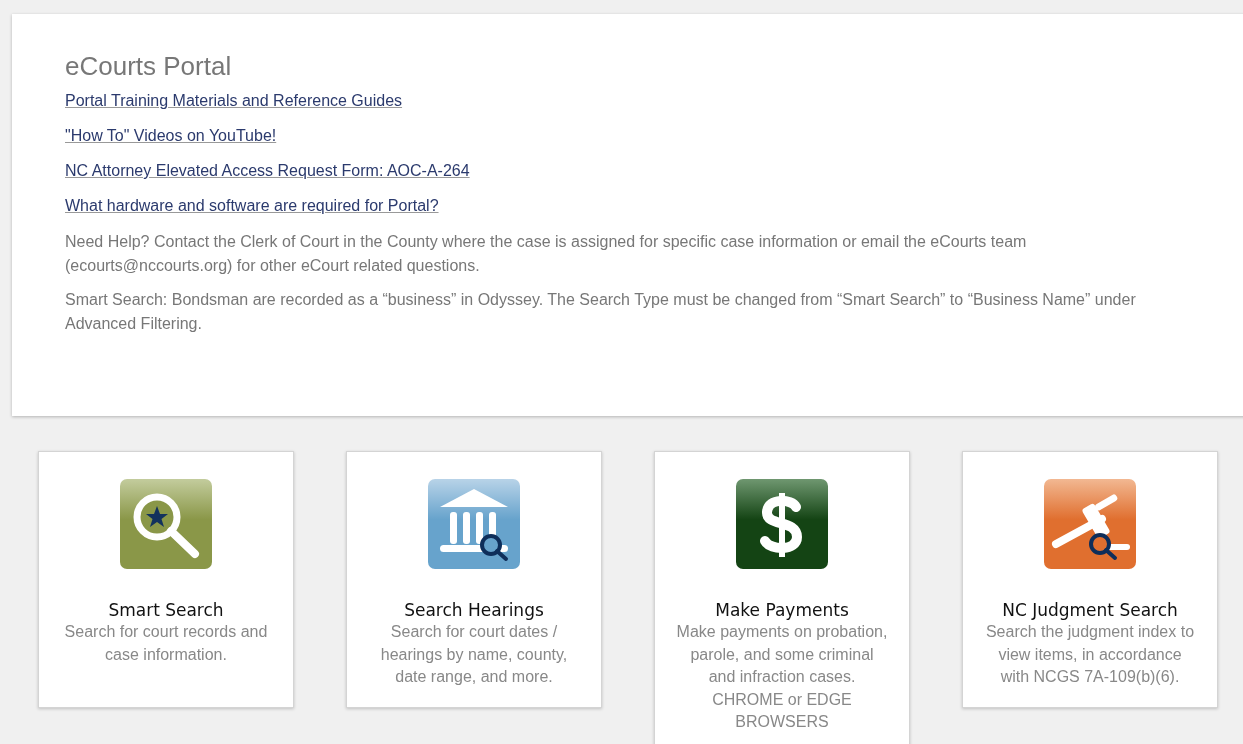  I want to click on card-title: Search Hearings, so click(474, 610).